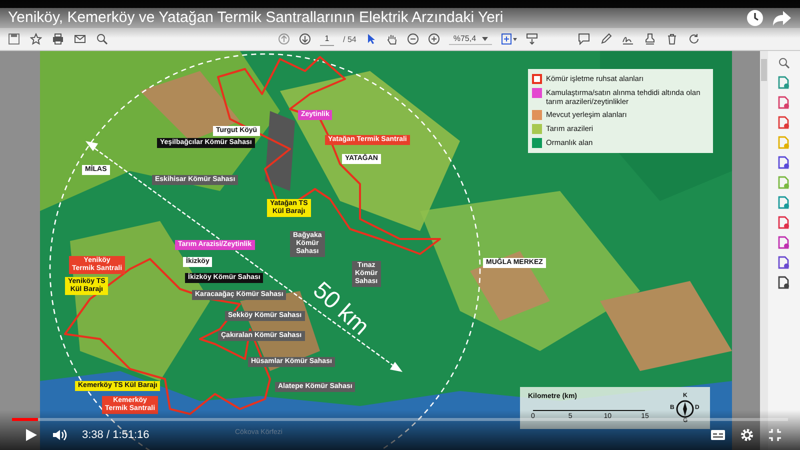 The image size is (800, 450). I want to click on scroll-mode-icon, so click(532, 39).